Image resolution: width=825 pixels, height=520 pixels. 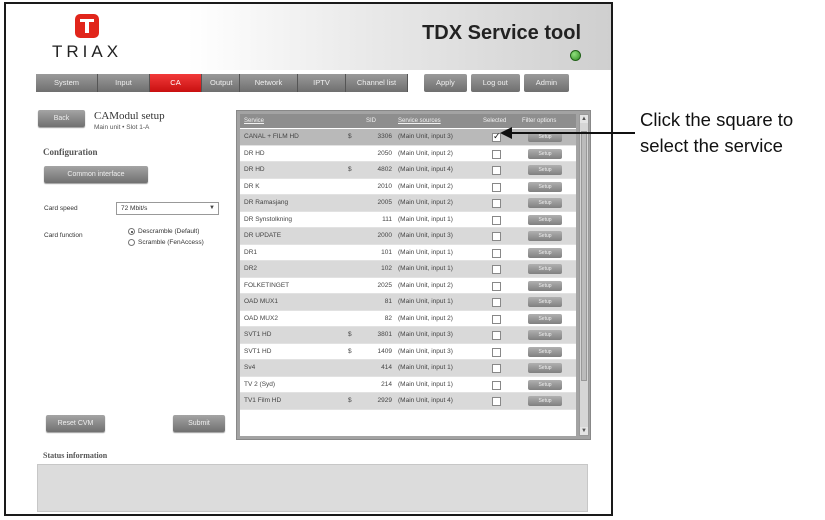 What do you see at coordinates (584, 431) in the screenshot?
I see `scroll-down-icon: ▼` at bounding box center [584, 431].